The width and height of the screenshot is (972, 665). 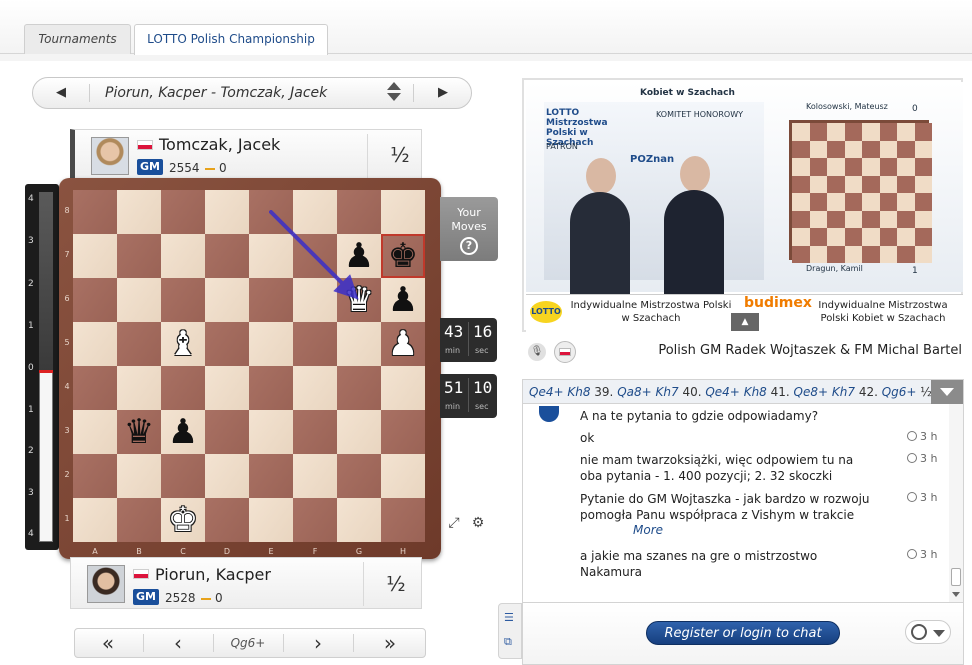 What do you see at coordinates (634, 392) in the screenshot?
I see `move-link: Qa8+` at bounding box center [634, 392].